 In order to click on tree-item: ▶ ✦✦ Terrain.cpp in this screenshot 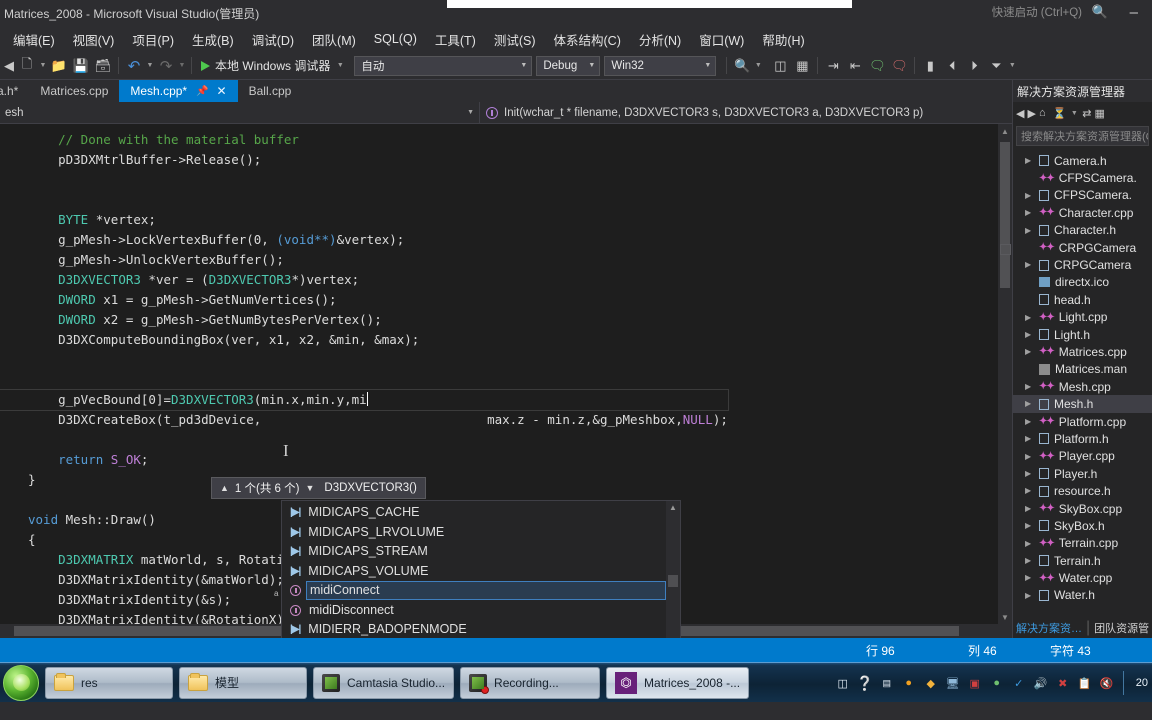, I will do `click(1082, 543)`.